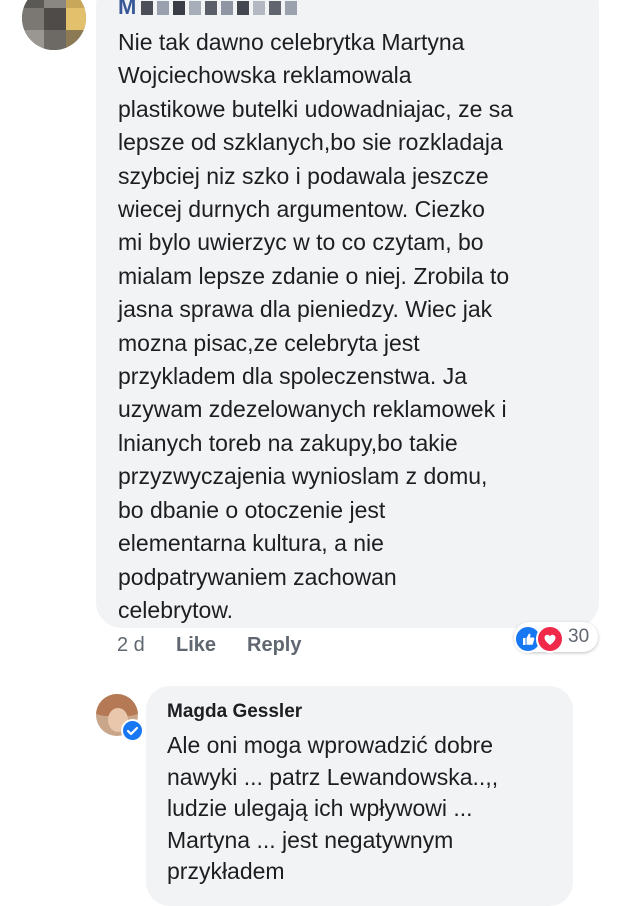  Describe the element at coordinates (196, 645) in the screenshot. I see `like-button: Like` at that location.